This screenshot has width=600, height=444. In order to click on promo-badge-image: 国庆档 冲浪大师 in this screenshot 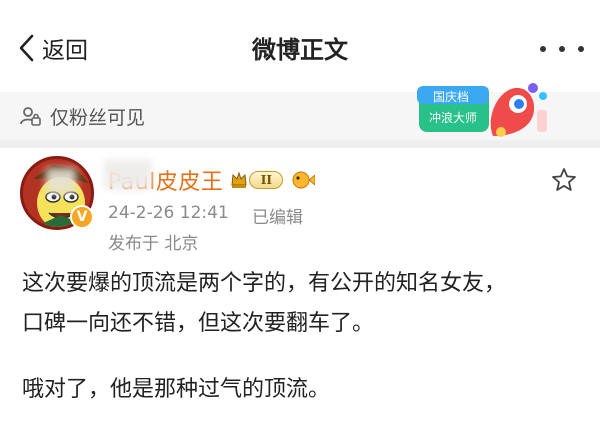, I will do `click(485, 110)`.